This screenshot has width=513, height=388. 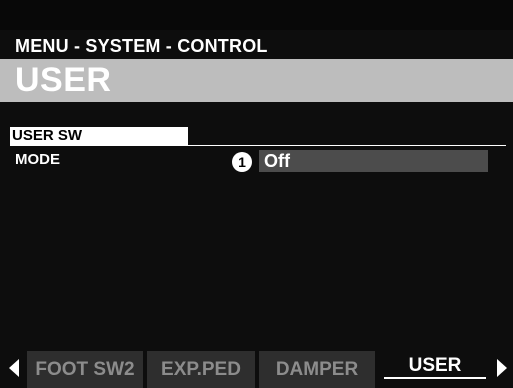 I want to click on callout-marker: 1, so click(x=242, y=162).